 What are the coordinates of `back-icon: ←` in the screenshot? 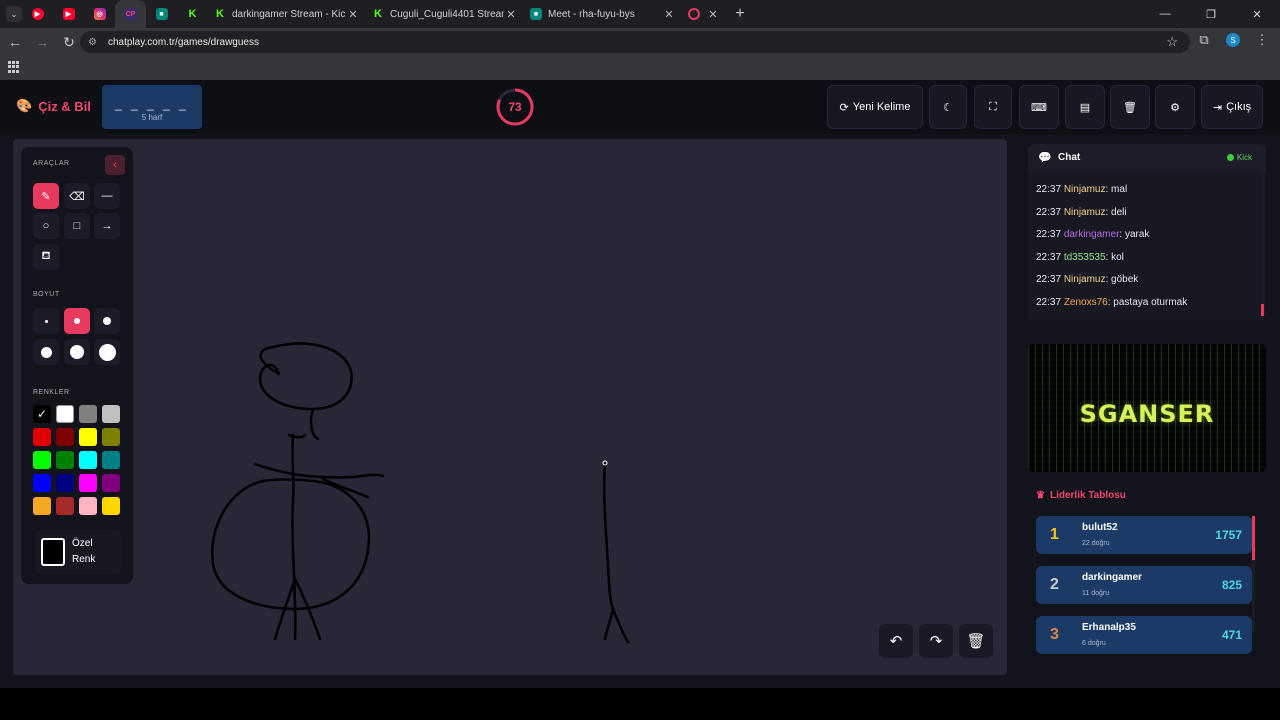 It's located at (15, 42).